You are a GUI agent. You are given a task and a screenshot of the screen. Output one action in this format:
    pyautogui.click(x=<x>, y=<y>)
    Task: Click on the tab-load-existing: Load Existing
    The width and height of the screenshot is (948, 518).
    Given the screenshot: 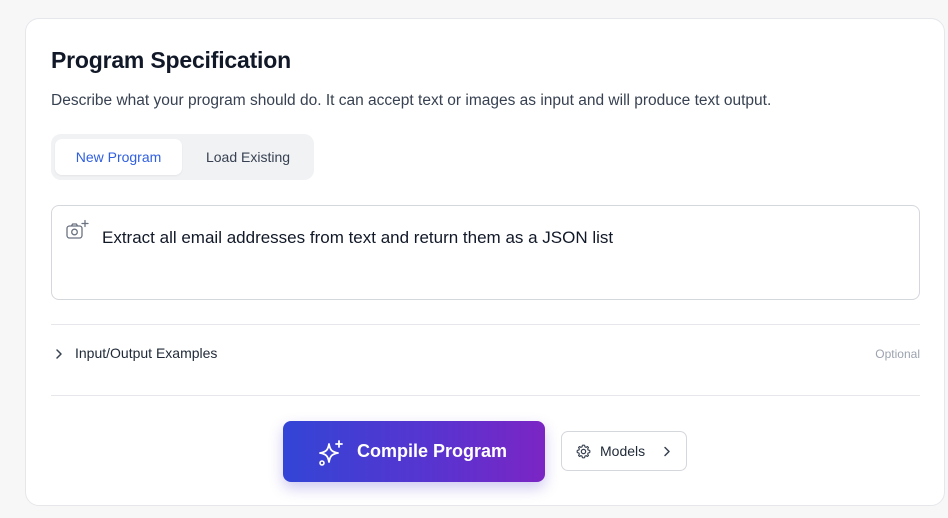 What is the action you would take?
    pyautogui.click(x=248, y=157)
    